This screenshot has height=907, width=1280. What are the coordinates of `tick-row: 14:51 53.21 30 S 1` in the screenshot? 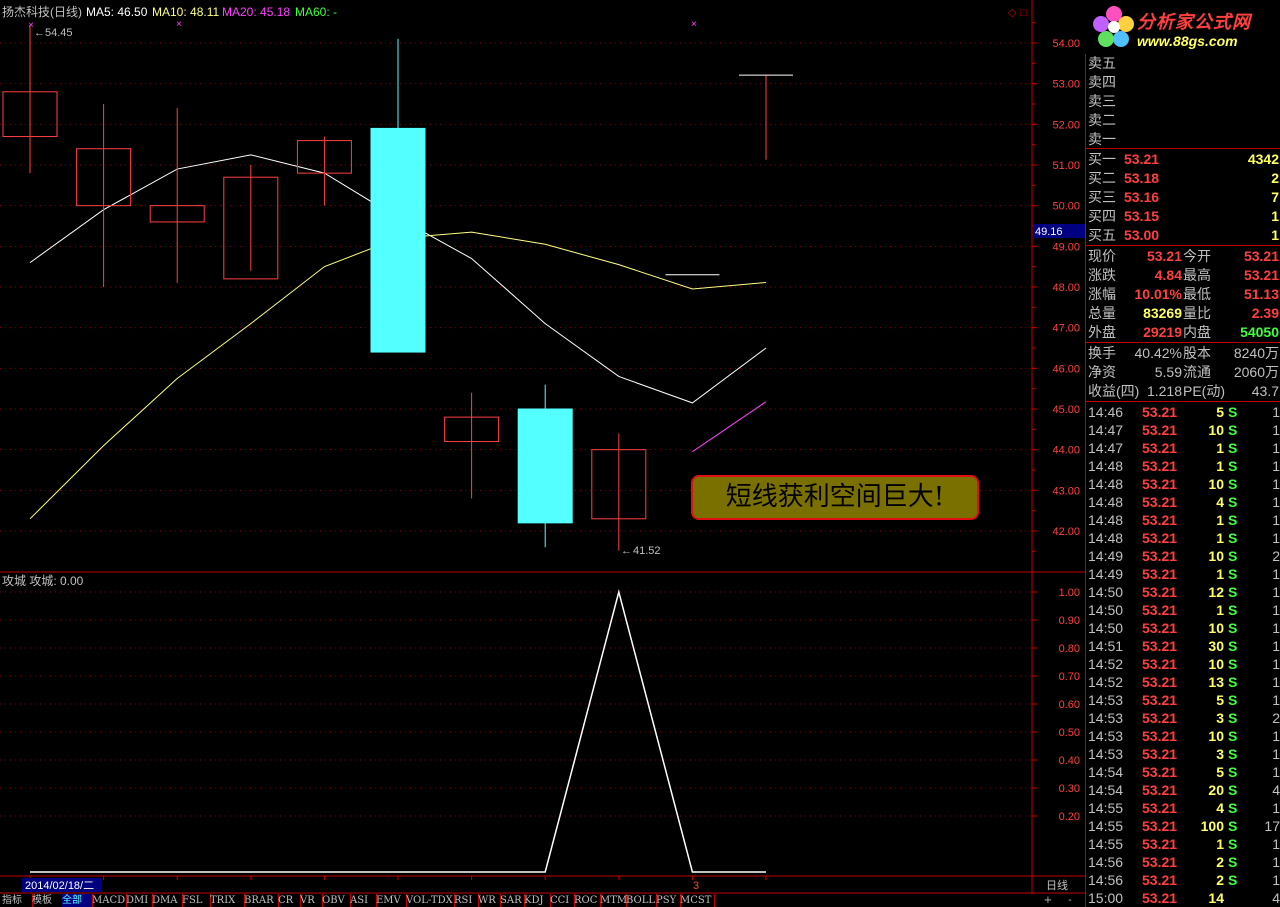 It's located at (1183, 646).